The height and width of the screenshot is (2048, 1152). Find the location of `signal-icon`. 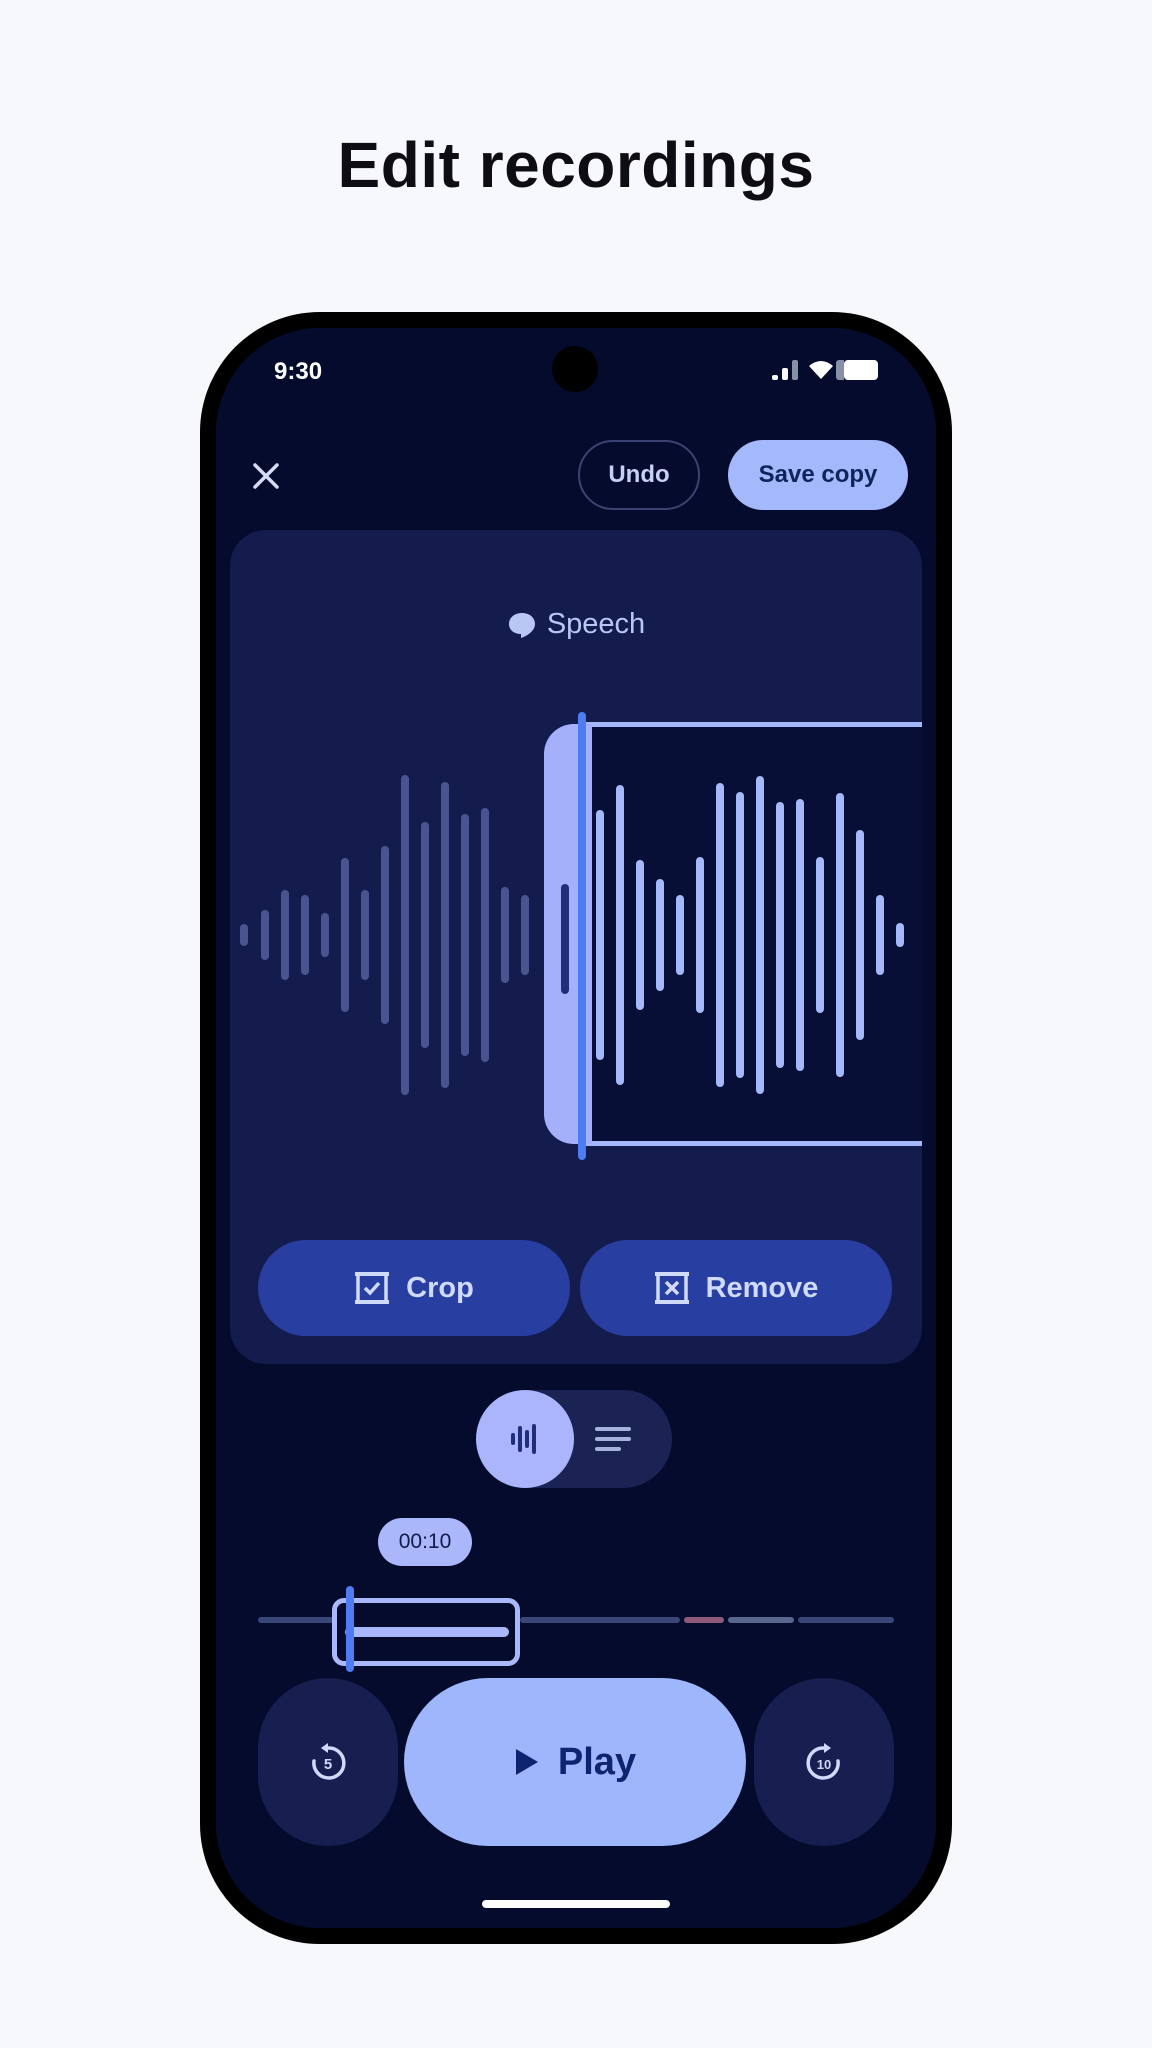

signal-icon is located at coordinates (785, 370).